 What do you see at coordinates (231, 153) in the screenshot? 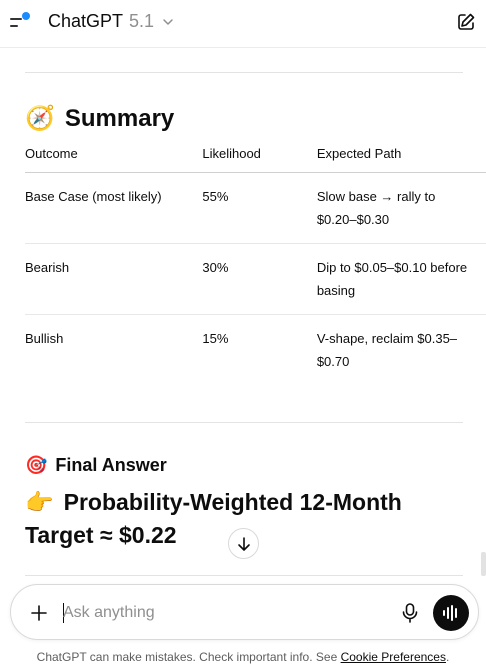
I see `column-header: Likelihood` at bounding box center [231, 153].